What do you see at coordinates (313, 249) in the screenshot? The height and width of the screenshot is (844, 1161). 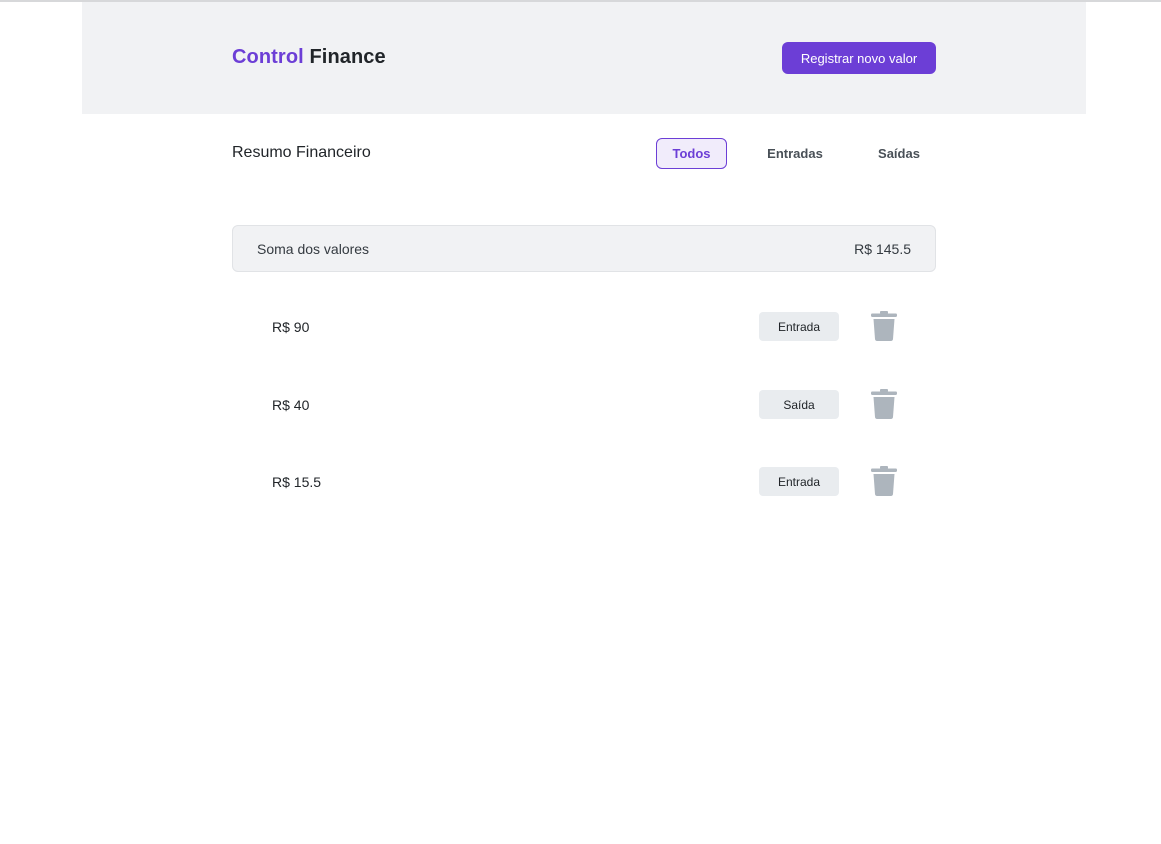 I see `totals-label: Soma dos valores` at bounding box center [313, 249].